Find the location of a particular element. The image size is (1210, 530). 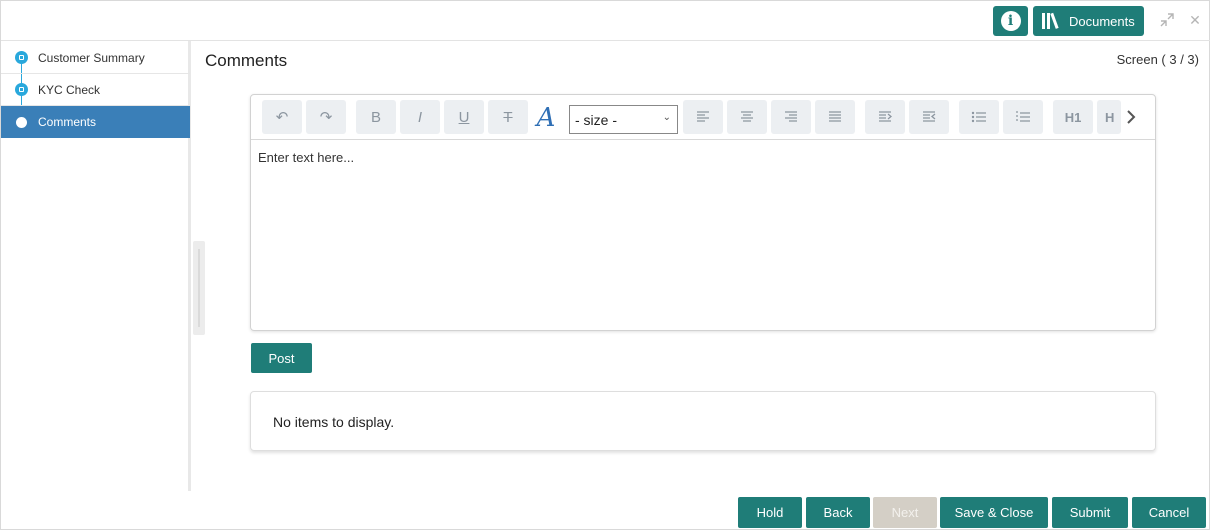

sidebar-item-kyc-check: KYC Check is located at coordinates (95, 90).